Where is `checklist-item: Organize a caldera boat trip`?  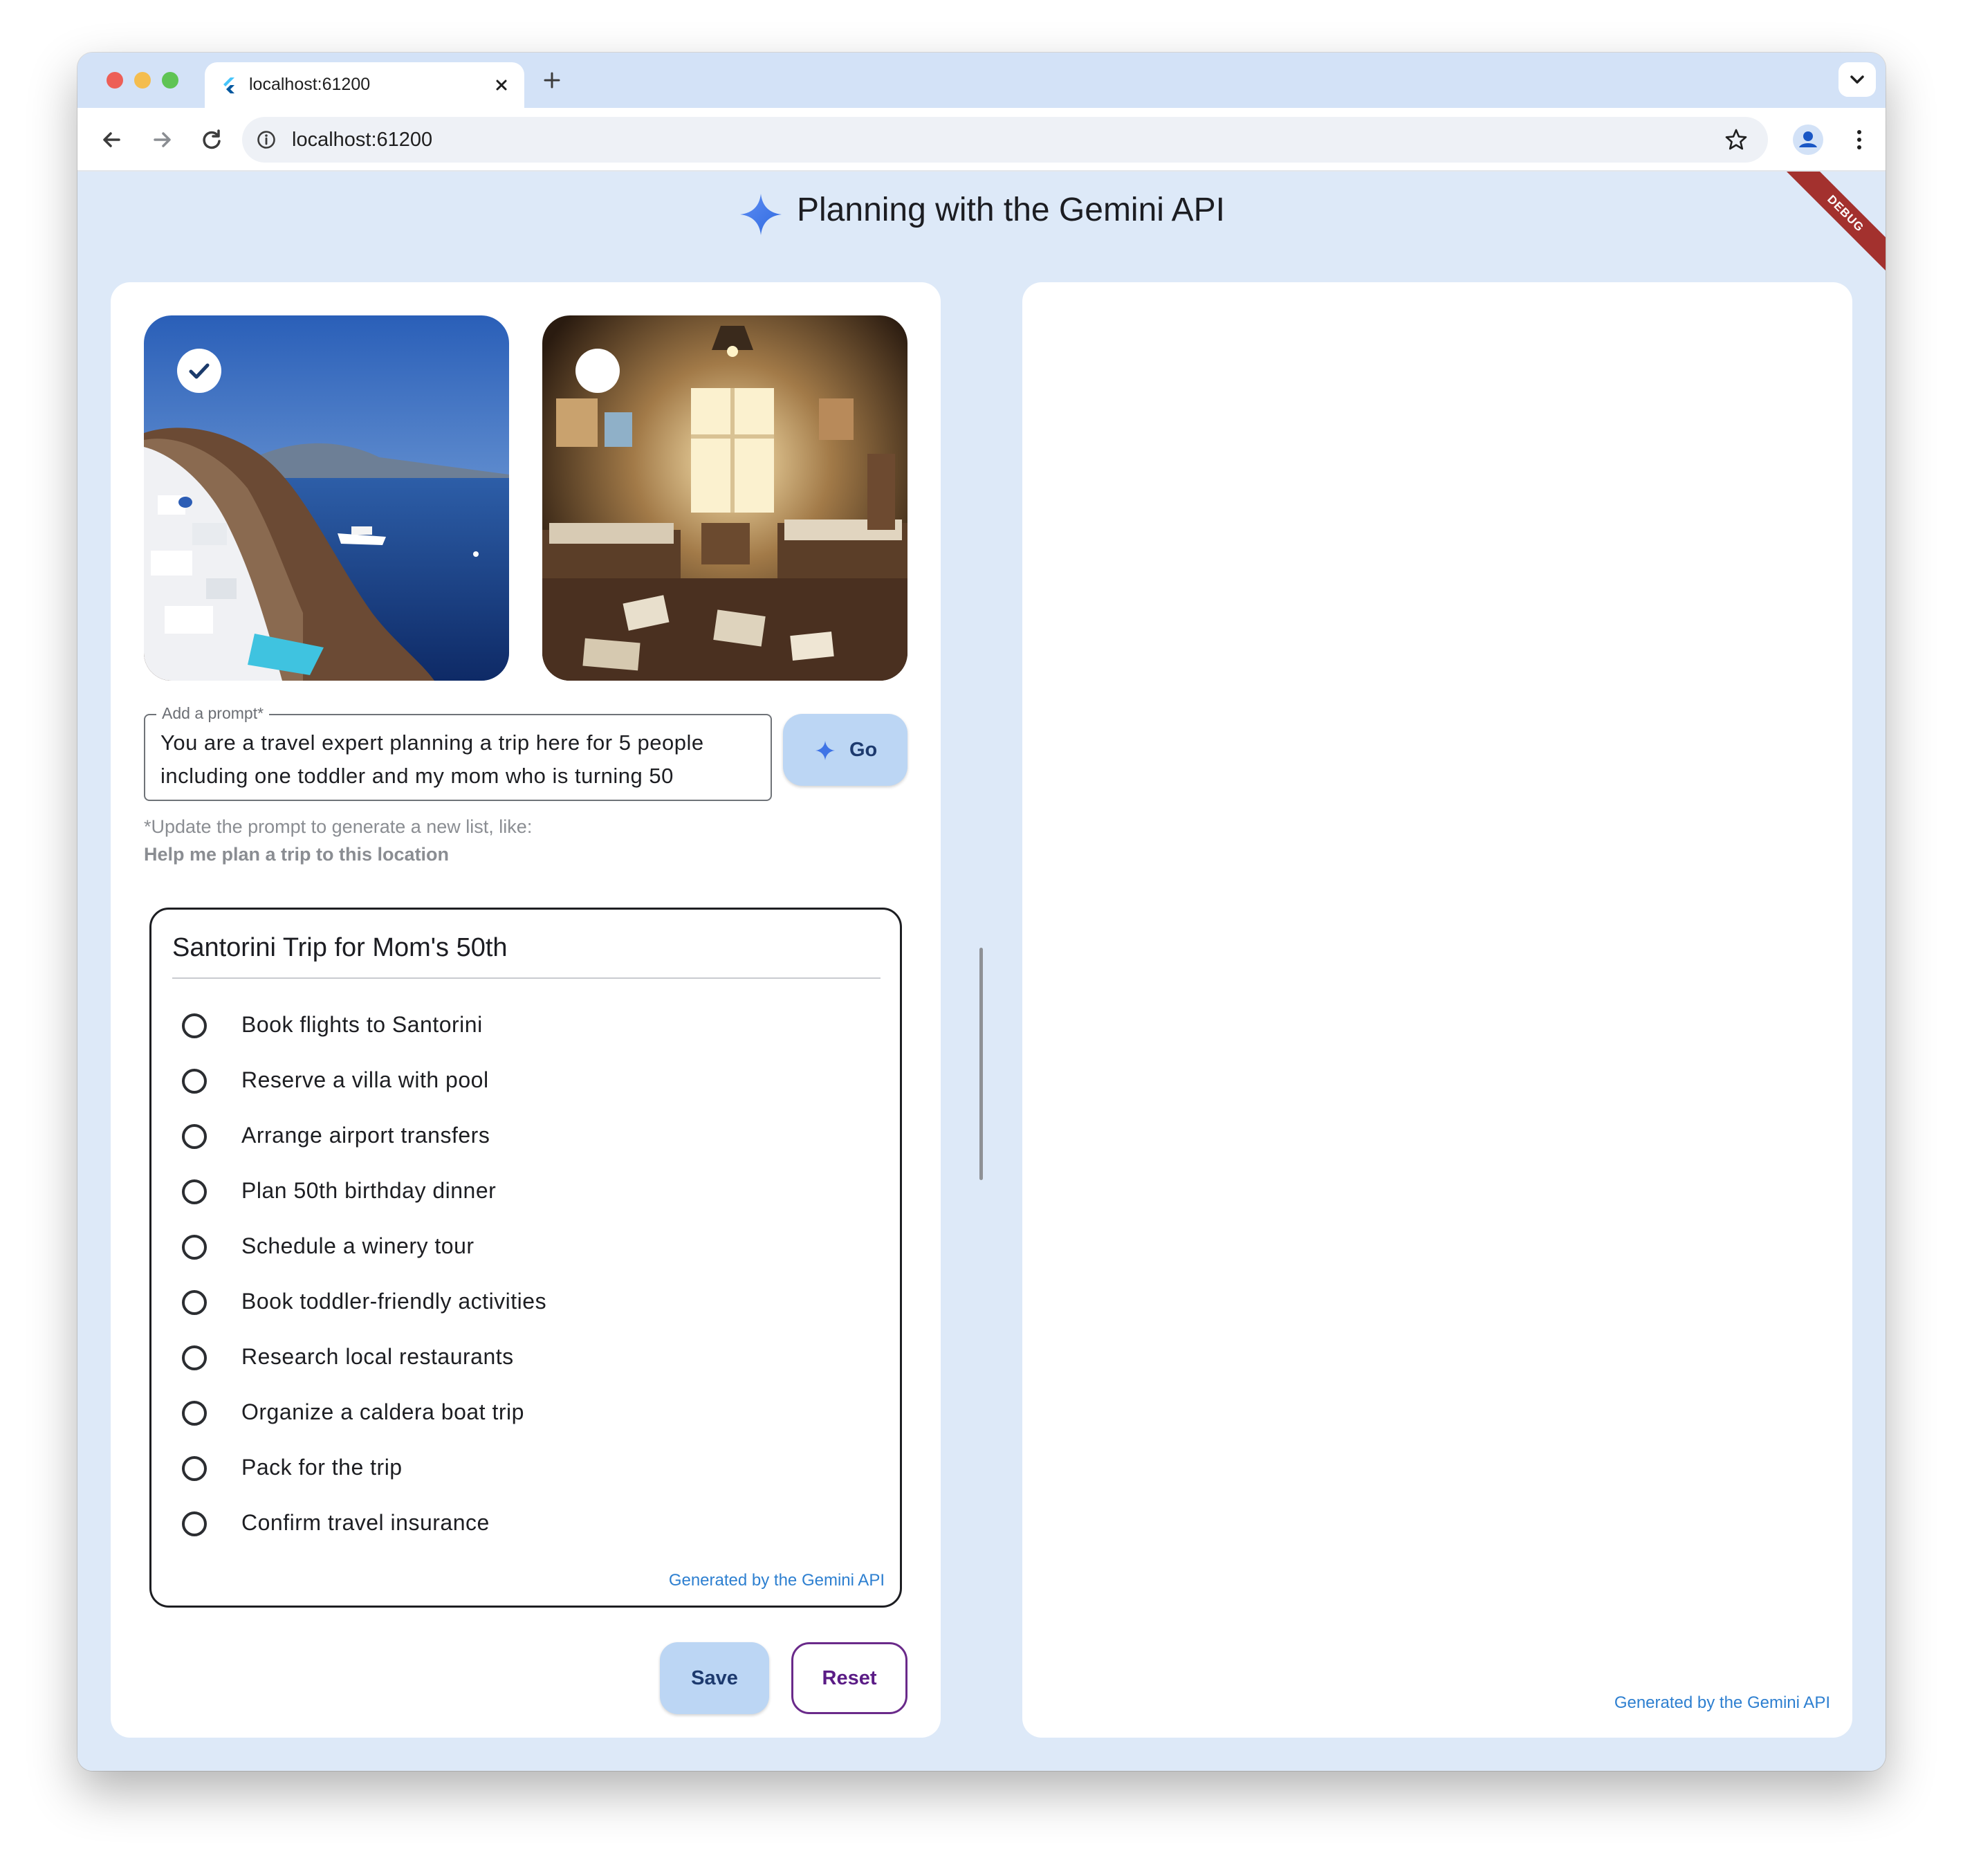
checklist-item: Organize a caldera boat trip is located at coordinates (490, 1413).